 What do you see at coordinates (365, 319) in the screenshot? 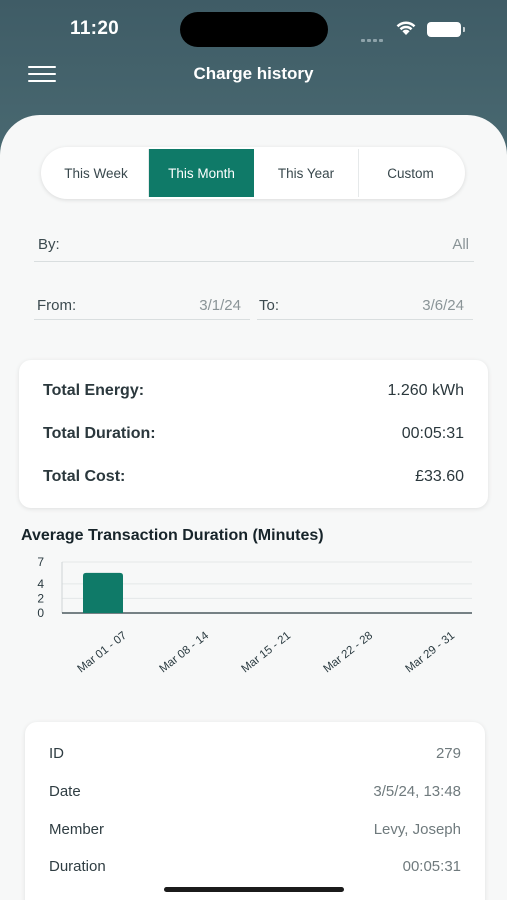
I see `to-divider` at bounding box center [365, 319].